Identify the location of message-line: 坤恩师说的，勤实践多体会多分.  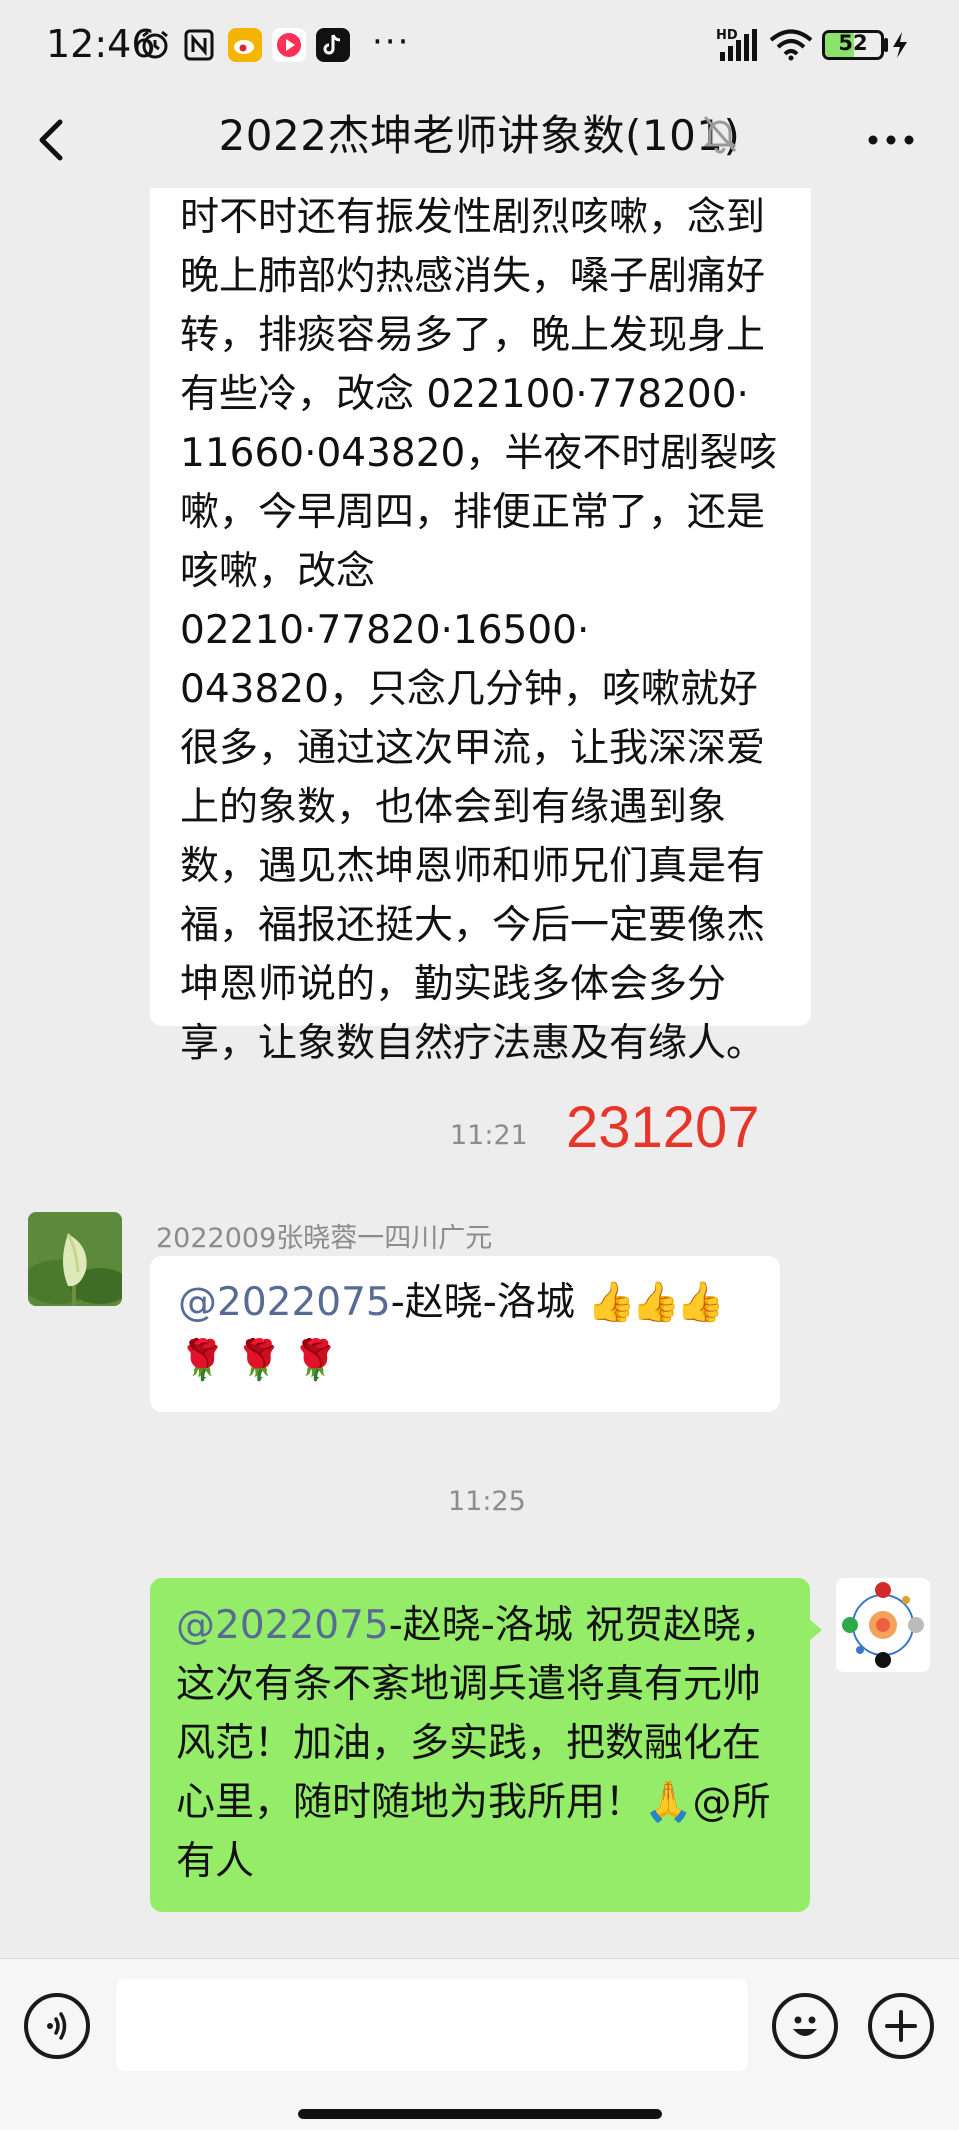
(453, 984).